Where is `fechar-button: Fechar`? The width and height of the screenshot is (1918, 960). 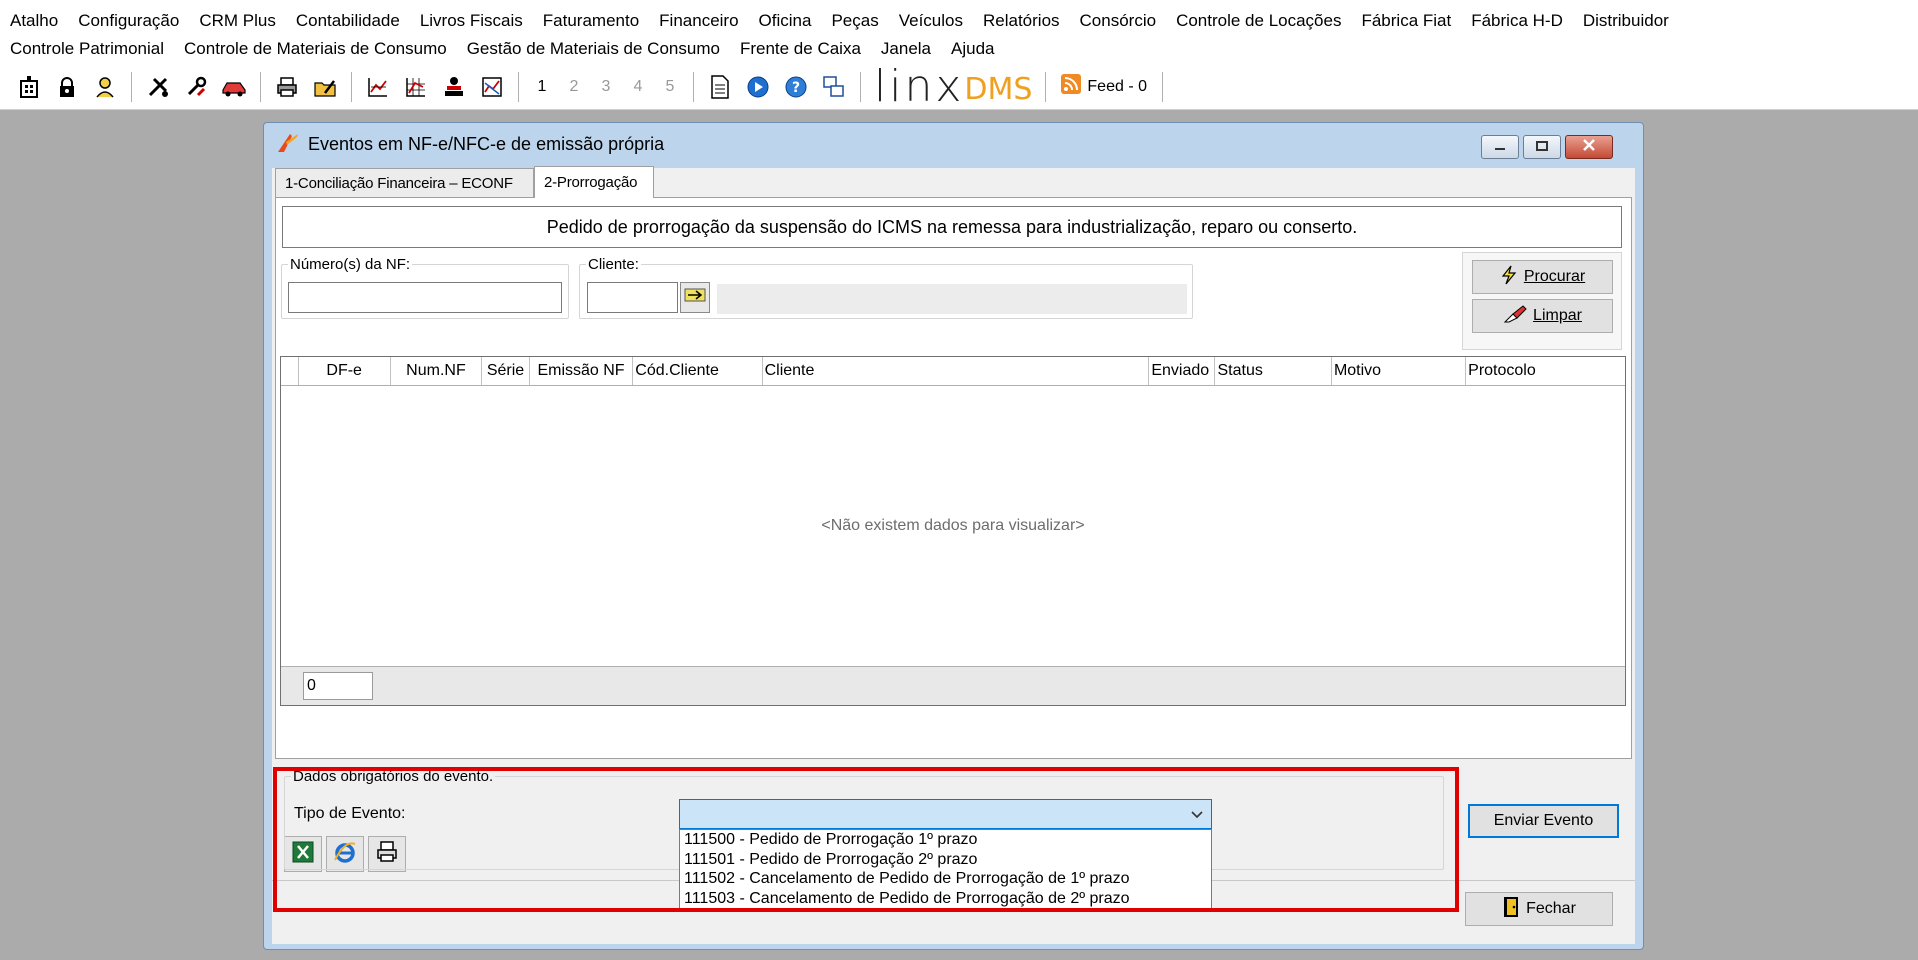 fechar-button: Fechar is located at coordinates (1539, 909).